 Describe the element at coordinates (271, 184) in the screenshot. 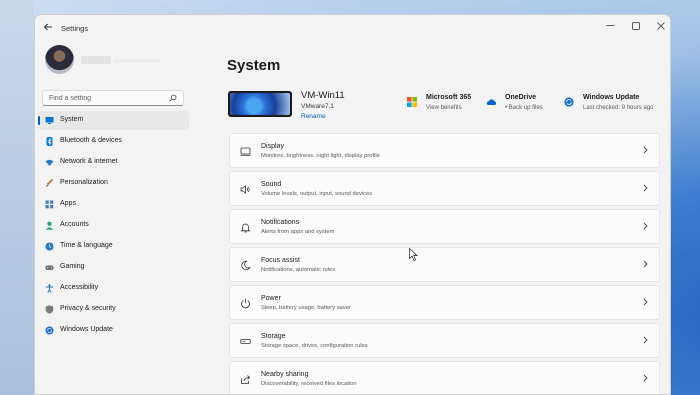

I see `card-title: Sound` at that location.